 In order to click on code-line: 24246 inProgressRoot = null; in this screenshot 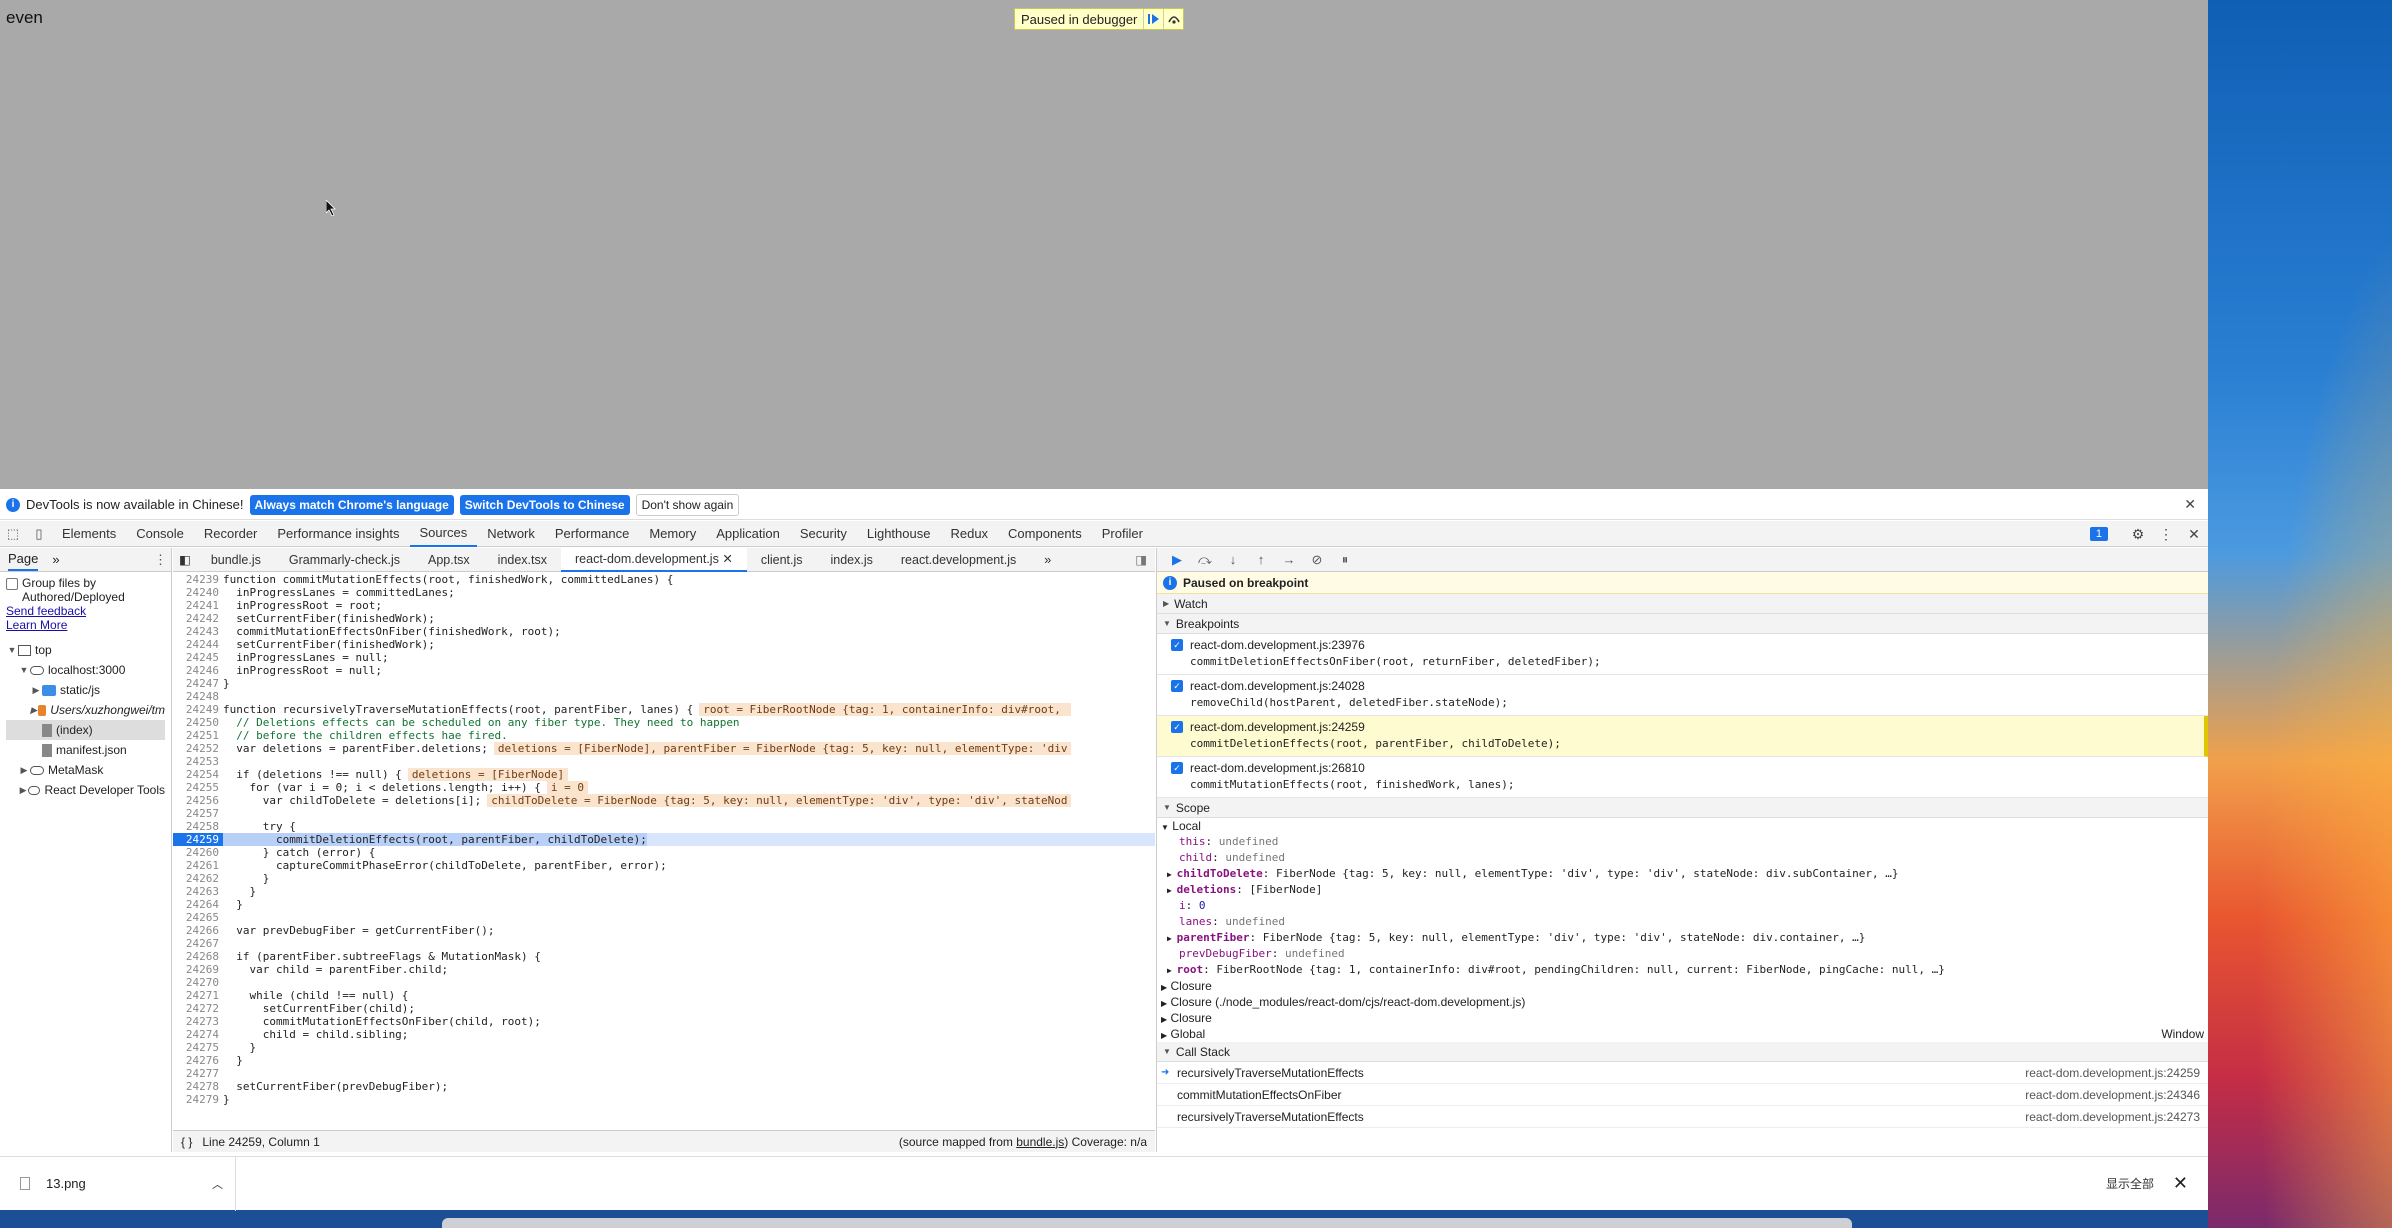, I will do `click(664, 670)`.